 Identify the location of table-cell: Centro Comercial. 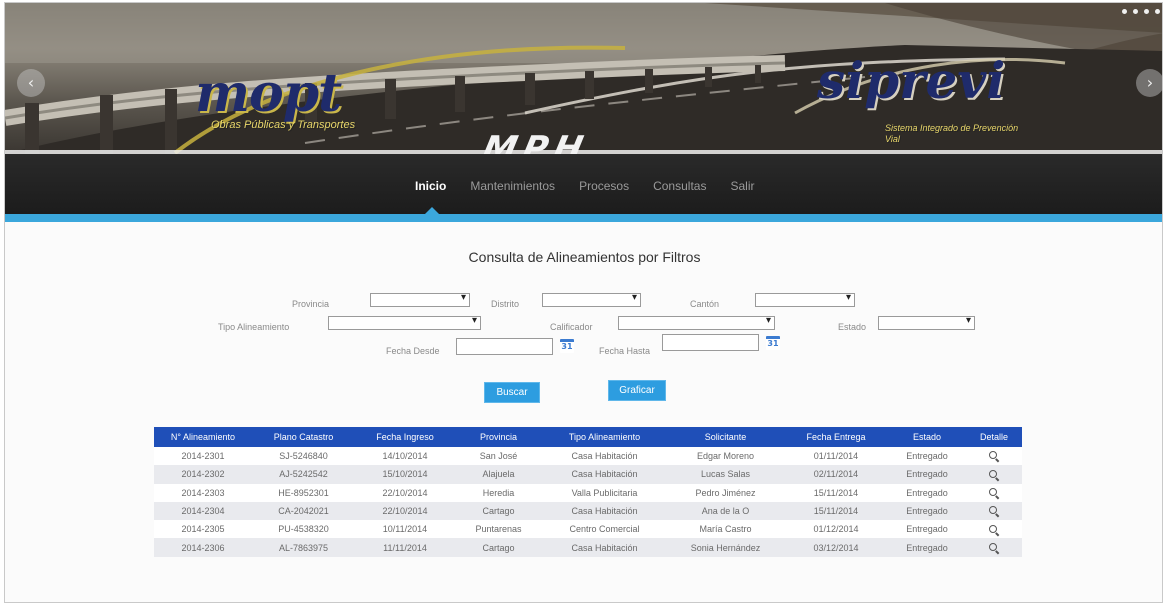
(604, 529).